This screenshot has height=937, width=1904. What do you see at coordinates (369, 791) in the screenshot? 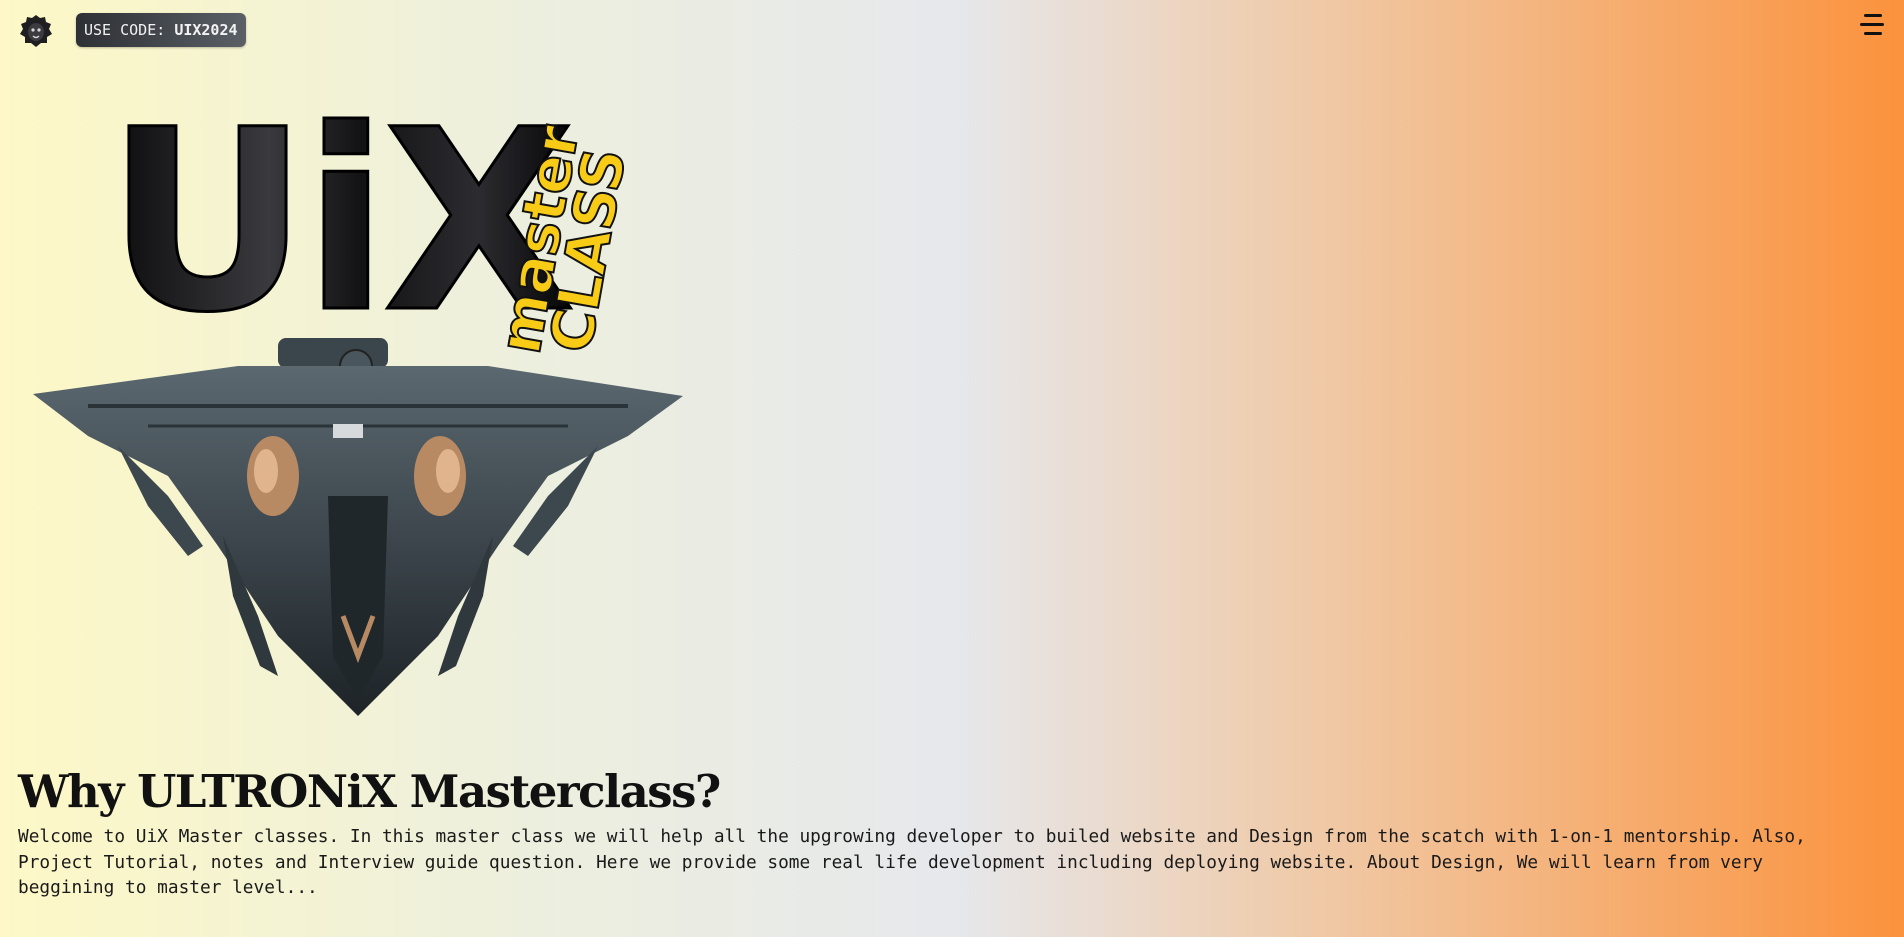
I see `section-heading: Why ULTRONiX Masterclass?` at bounding box center [369, 791].